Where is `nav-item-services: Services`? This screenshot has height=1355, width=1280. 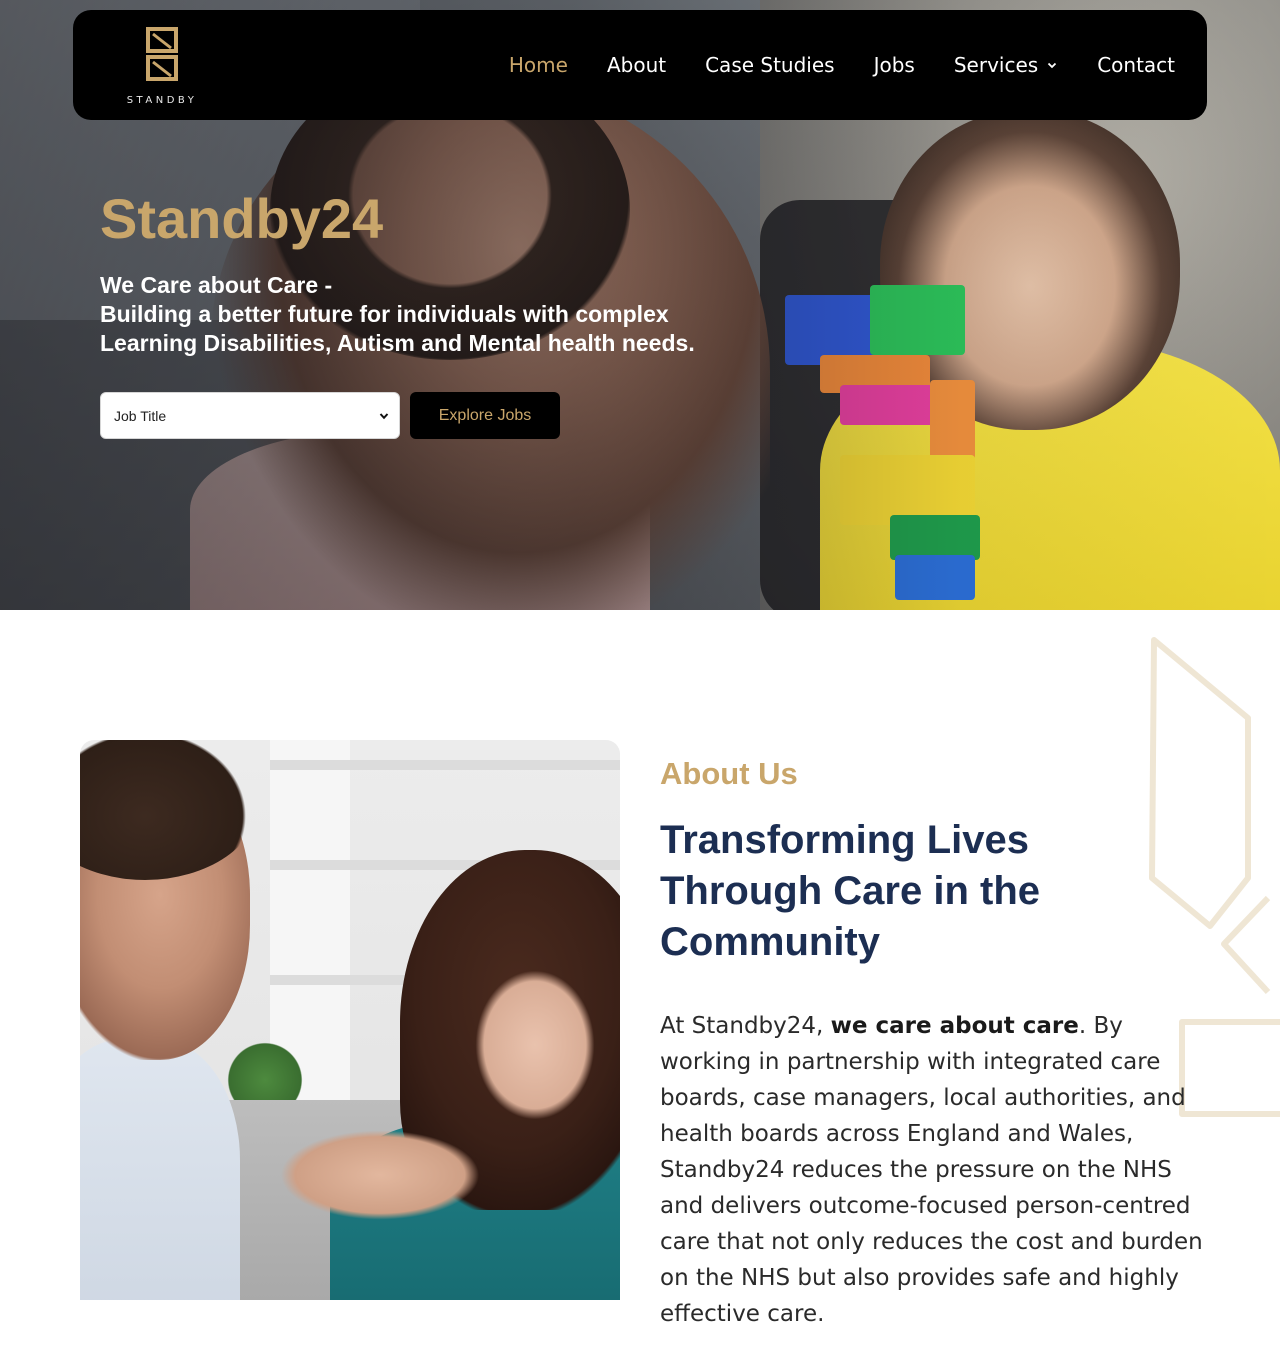
nav-item-services: Services is located at coordinates (1006, 65).